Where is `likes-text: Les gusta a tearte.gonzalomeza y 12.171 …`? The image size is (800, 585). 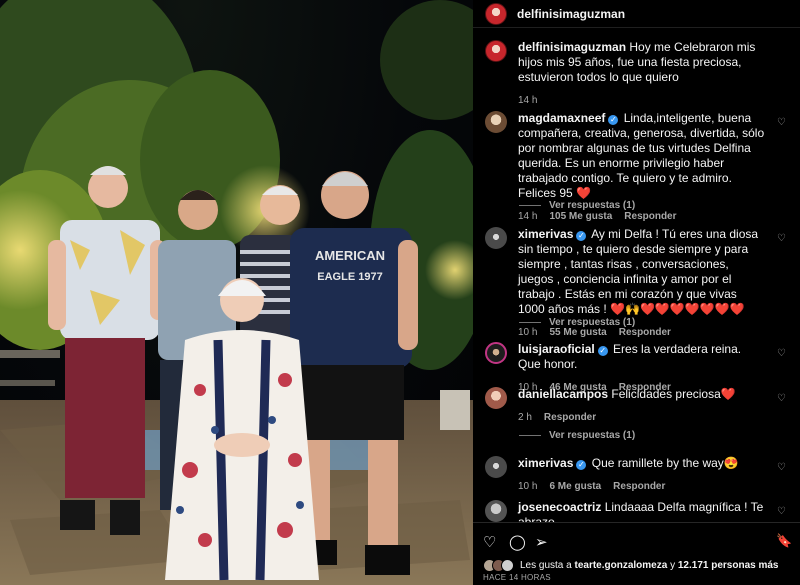
likes-text: Les gusta a tearte.gonzalomeza y 12.171 … is located at coordinates (649, 565).